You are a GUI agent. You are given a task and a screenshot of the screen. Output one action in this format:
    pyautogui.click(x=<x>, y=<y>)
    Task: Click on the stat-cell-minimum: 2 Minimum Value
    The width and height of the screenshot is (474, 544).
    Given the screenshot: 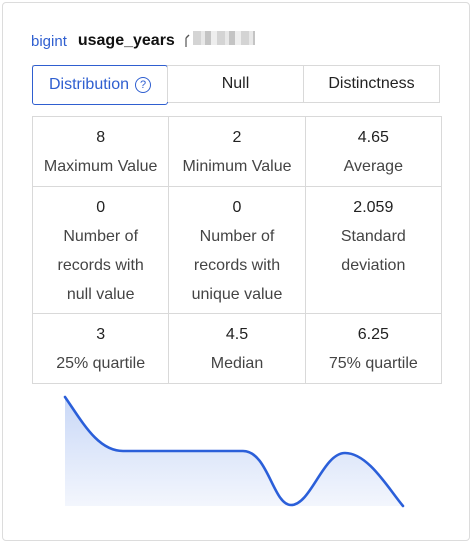 What is the action you would take?
    pyautogui.click(x=237, y=151)
    